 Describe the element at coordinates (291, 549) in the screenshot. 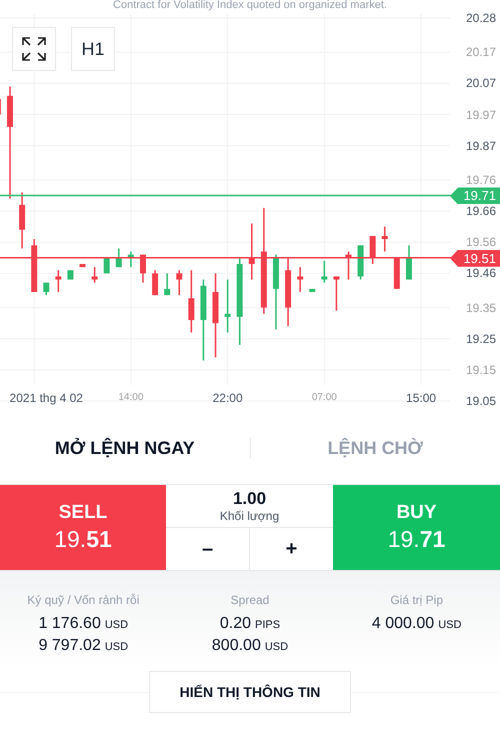

I see `increase-button: +` at that location.